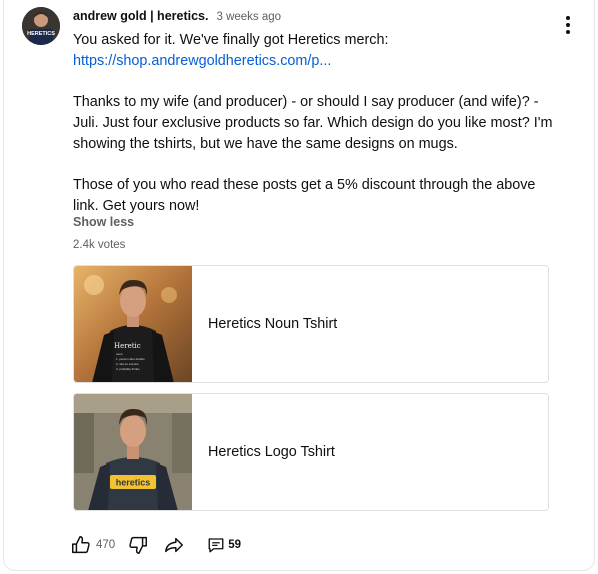 This screenshot has height=574, width=598. What do you see at coordinates (41, 34) in the screenshot?
I see `svg-text: HERETICS` at bounding box center [41, 34].